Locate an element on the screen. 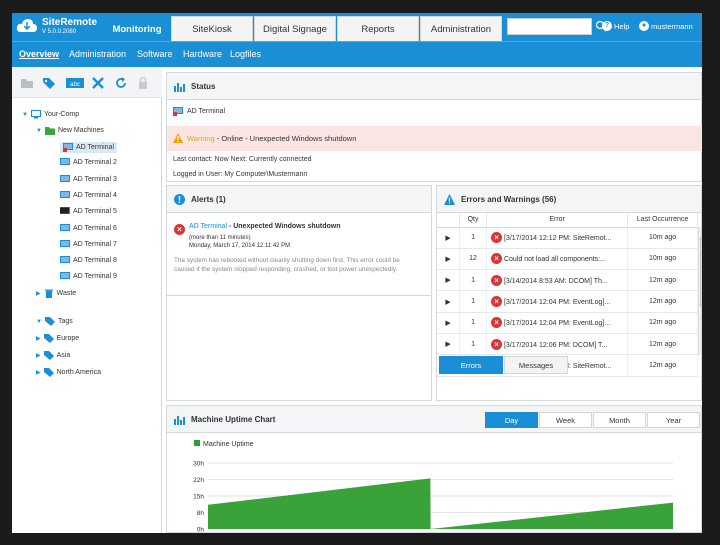 The height and width of the screenshot is (545, 720). tree-root: ▼ Your-Comp is located at coordinates (50, 114).